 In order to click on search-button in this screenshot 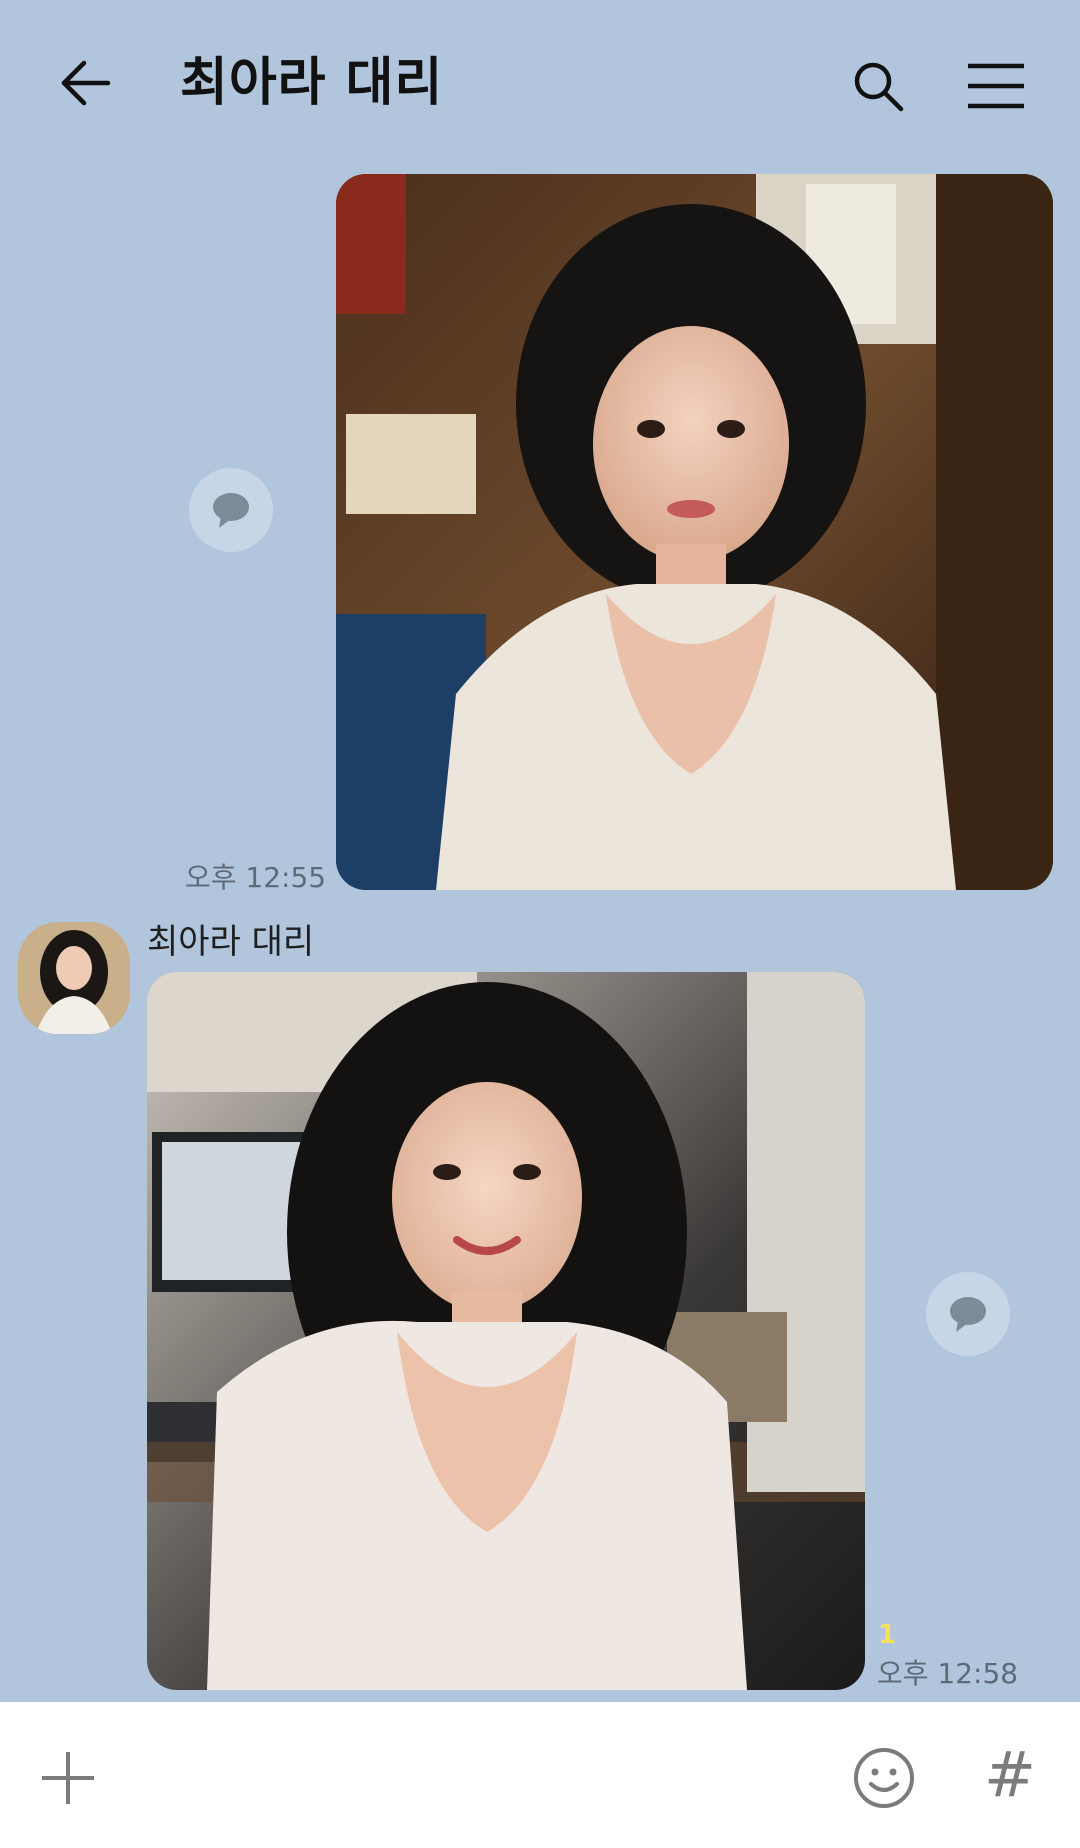, I will do `click(878, 86)`.